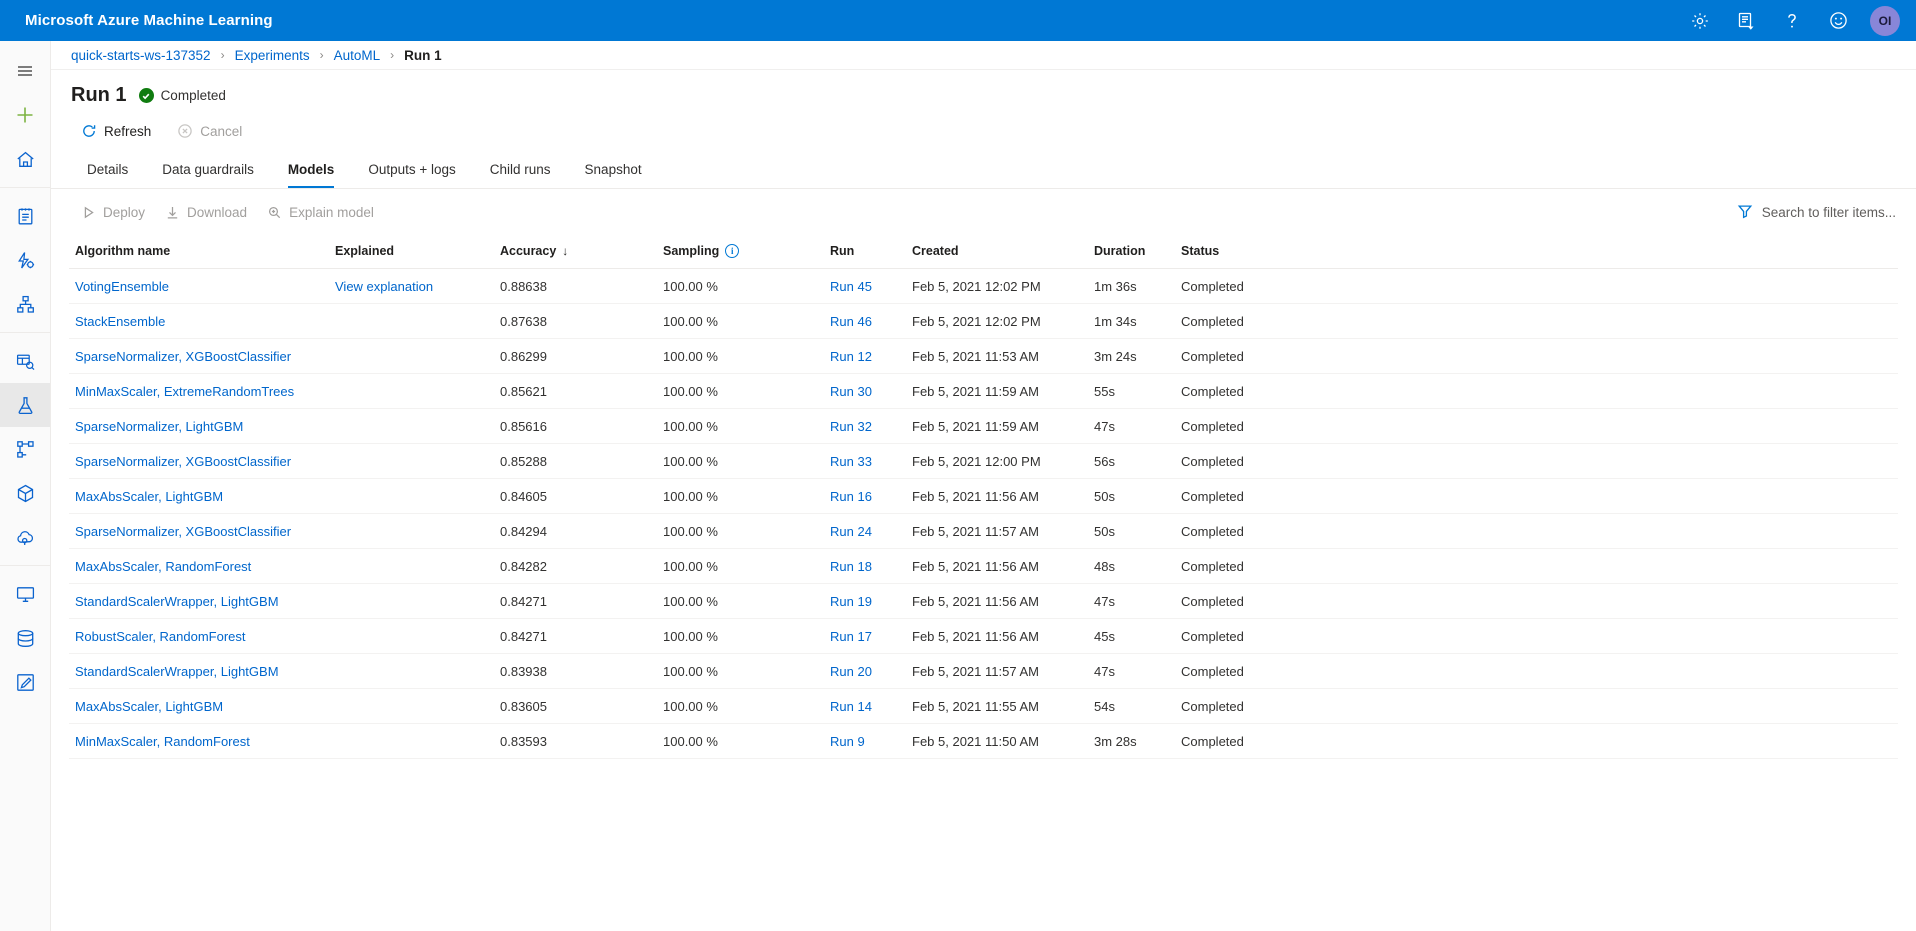  Describe the element at coordinates (25, 361) in the screenshot. I see `datasets-icon` at that location.